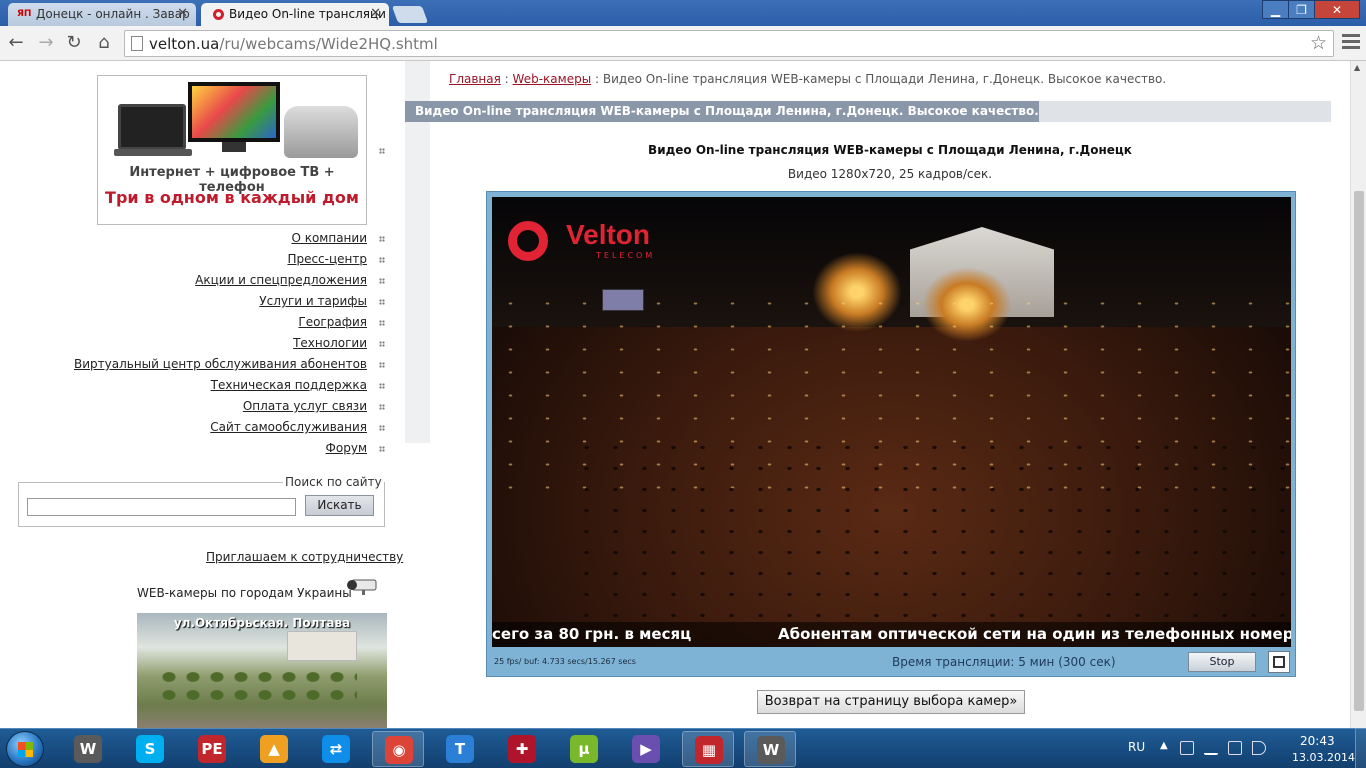  I want to click on taskbar-app-aimp: ▲, so click(274, 749).